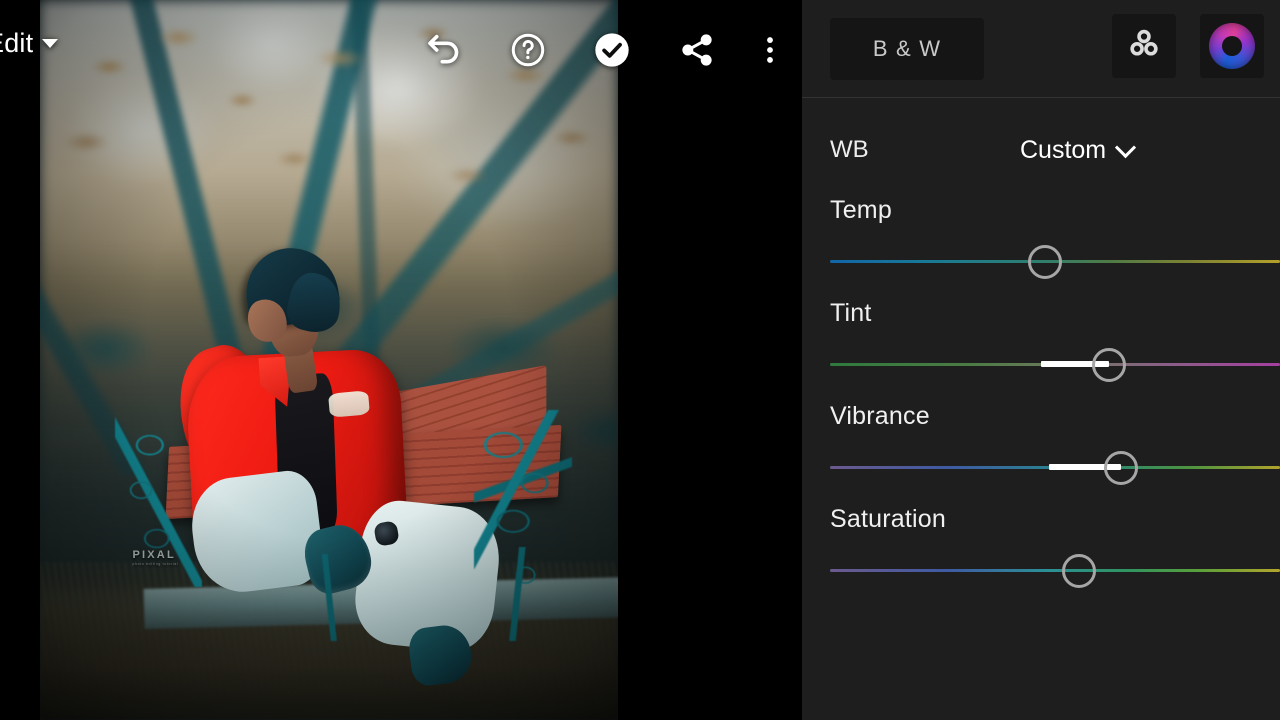  What do you see at coordinates (522, 594) in the screenshot?
I see `bench-right-leg` at bounding box center [522, 594].